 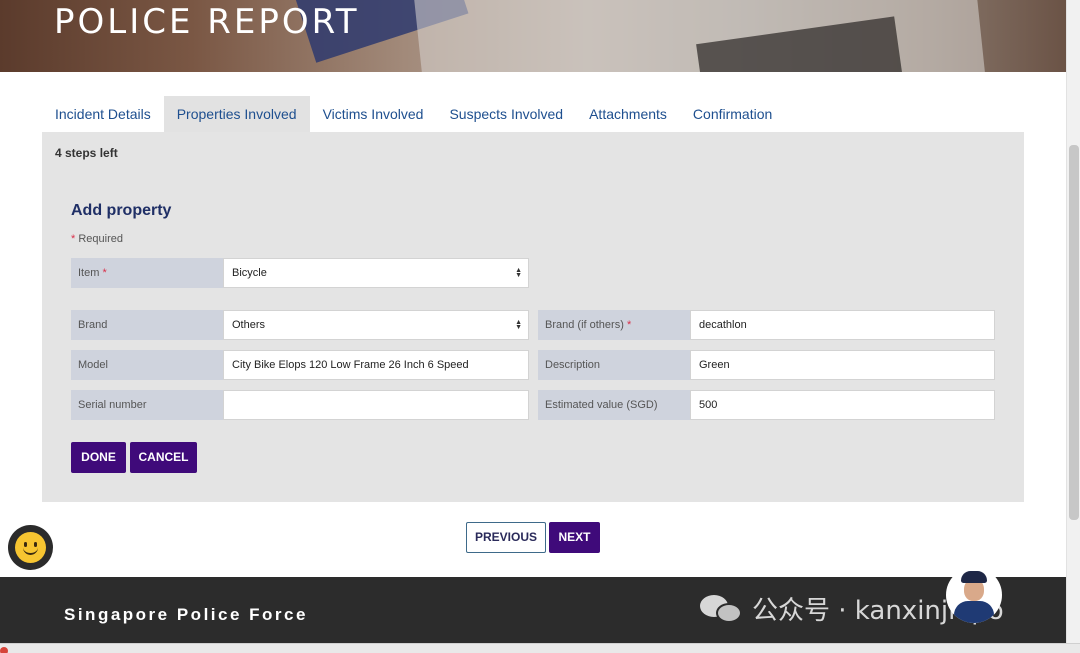 What do you see at coordinates (30, 551) in the screenshot?
I see `smiley-mouth` at bounding box center [30, 551].